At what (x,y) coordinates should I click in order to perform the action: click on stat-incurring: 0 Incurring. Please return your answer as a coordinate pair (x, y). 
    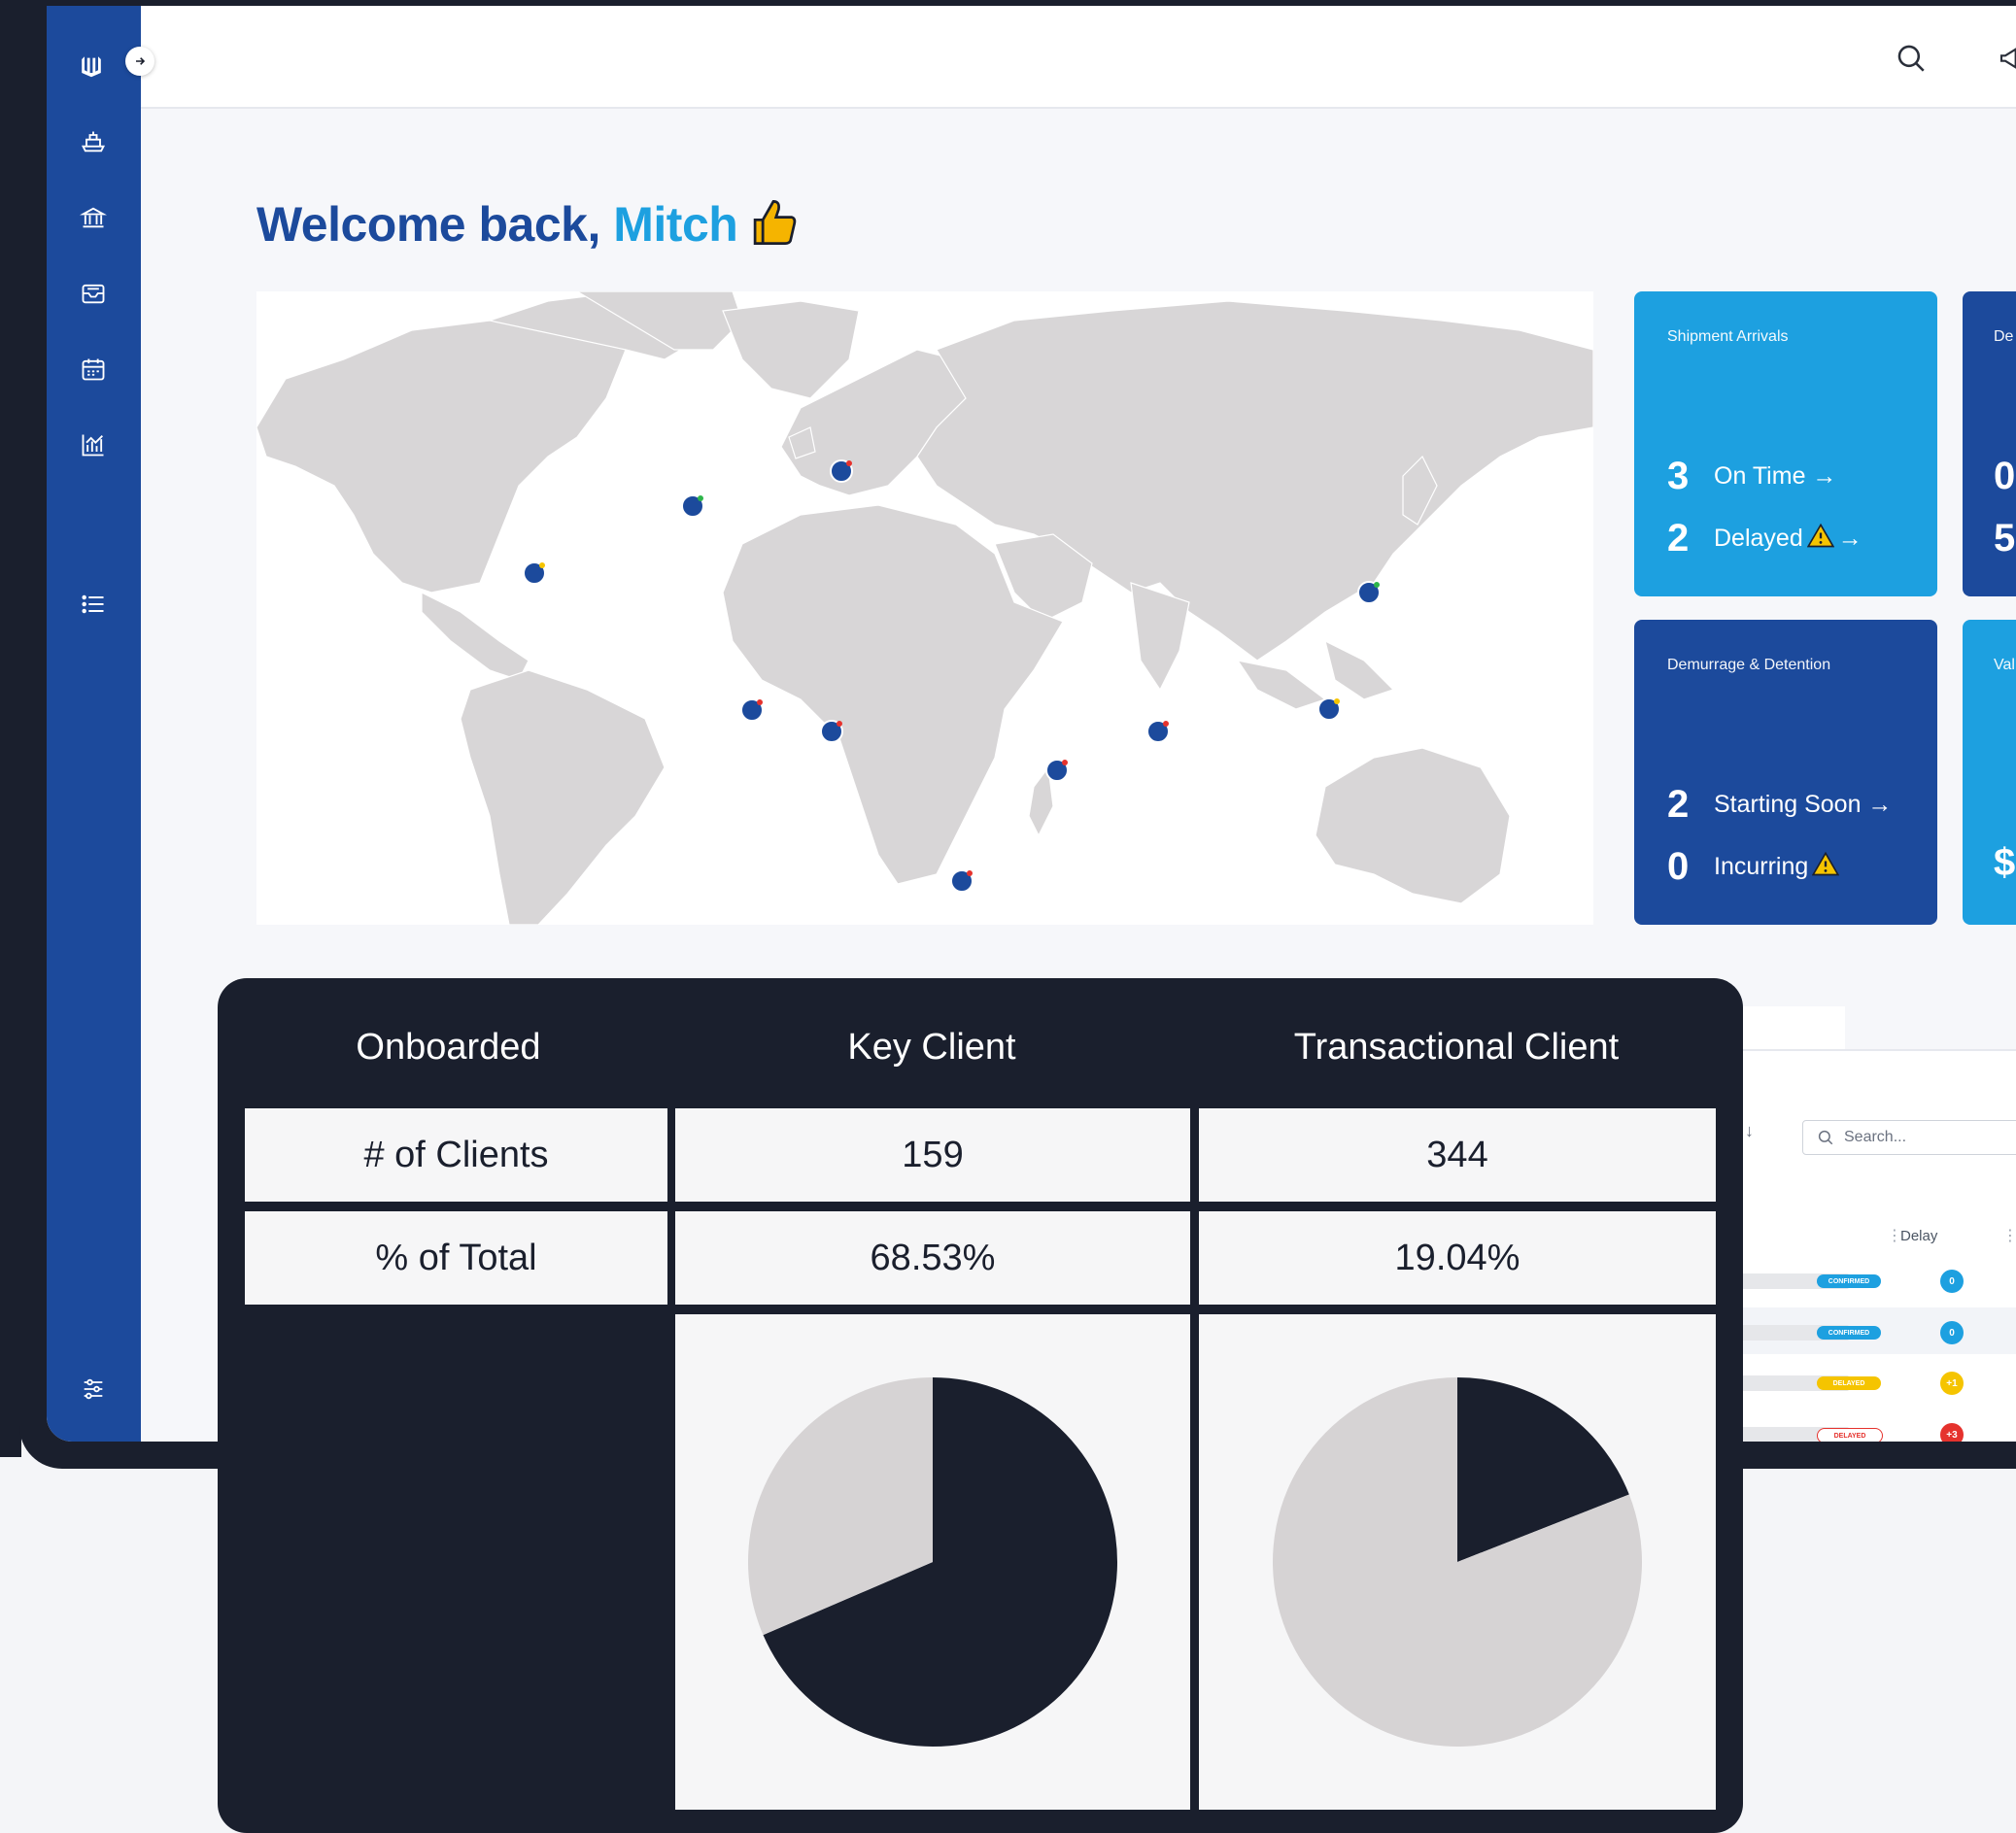
    Looking at the image, I should click on (1753, 867).